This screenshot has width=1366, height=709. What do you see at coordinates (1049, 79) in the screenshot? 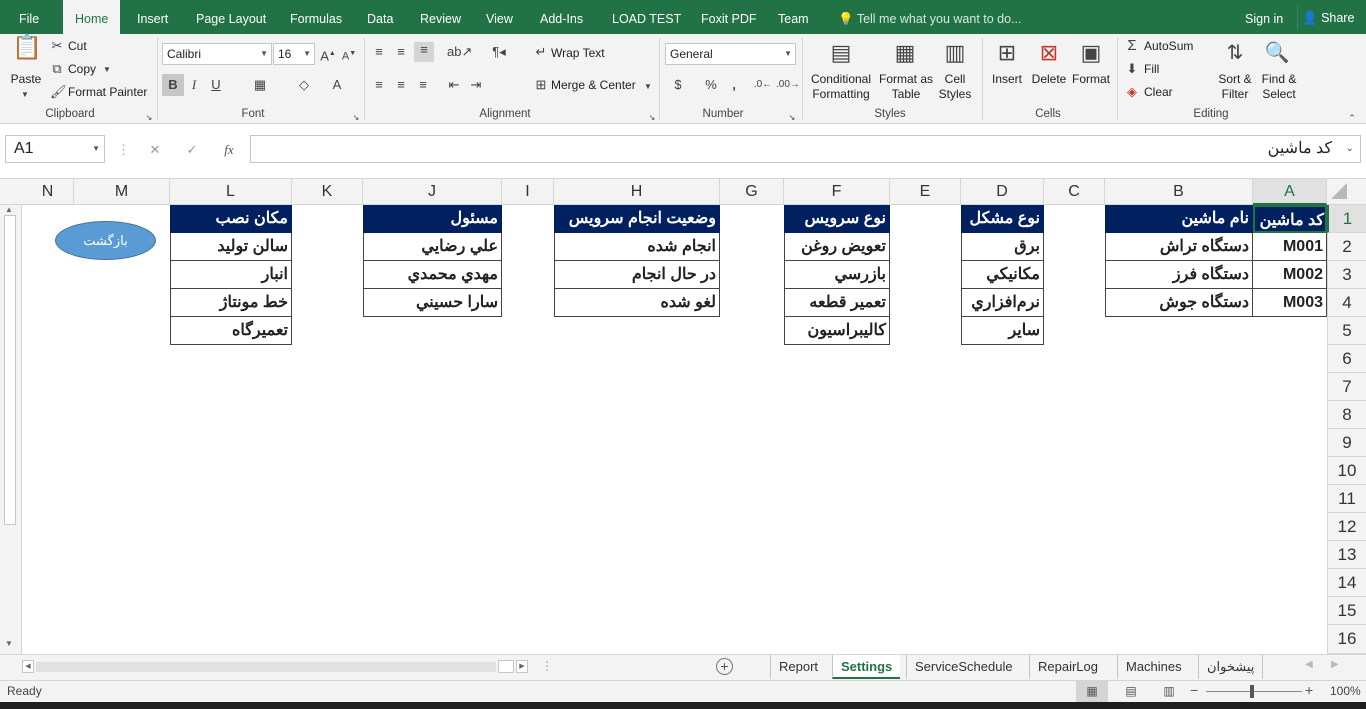
I see `delete-cells-button: Delete` at bounding box center [1049, 79].